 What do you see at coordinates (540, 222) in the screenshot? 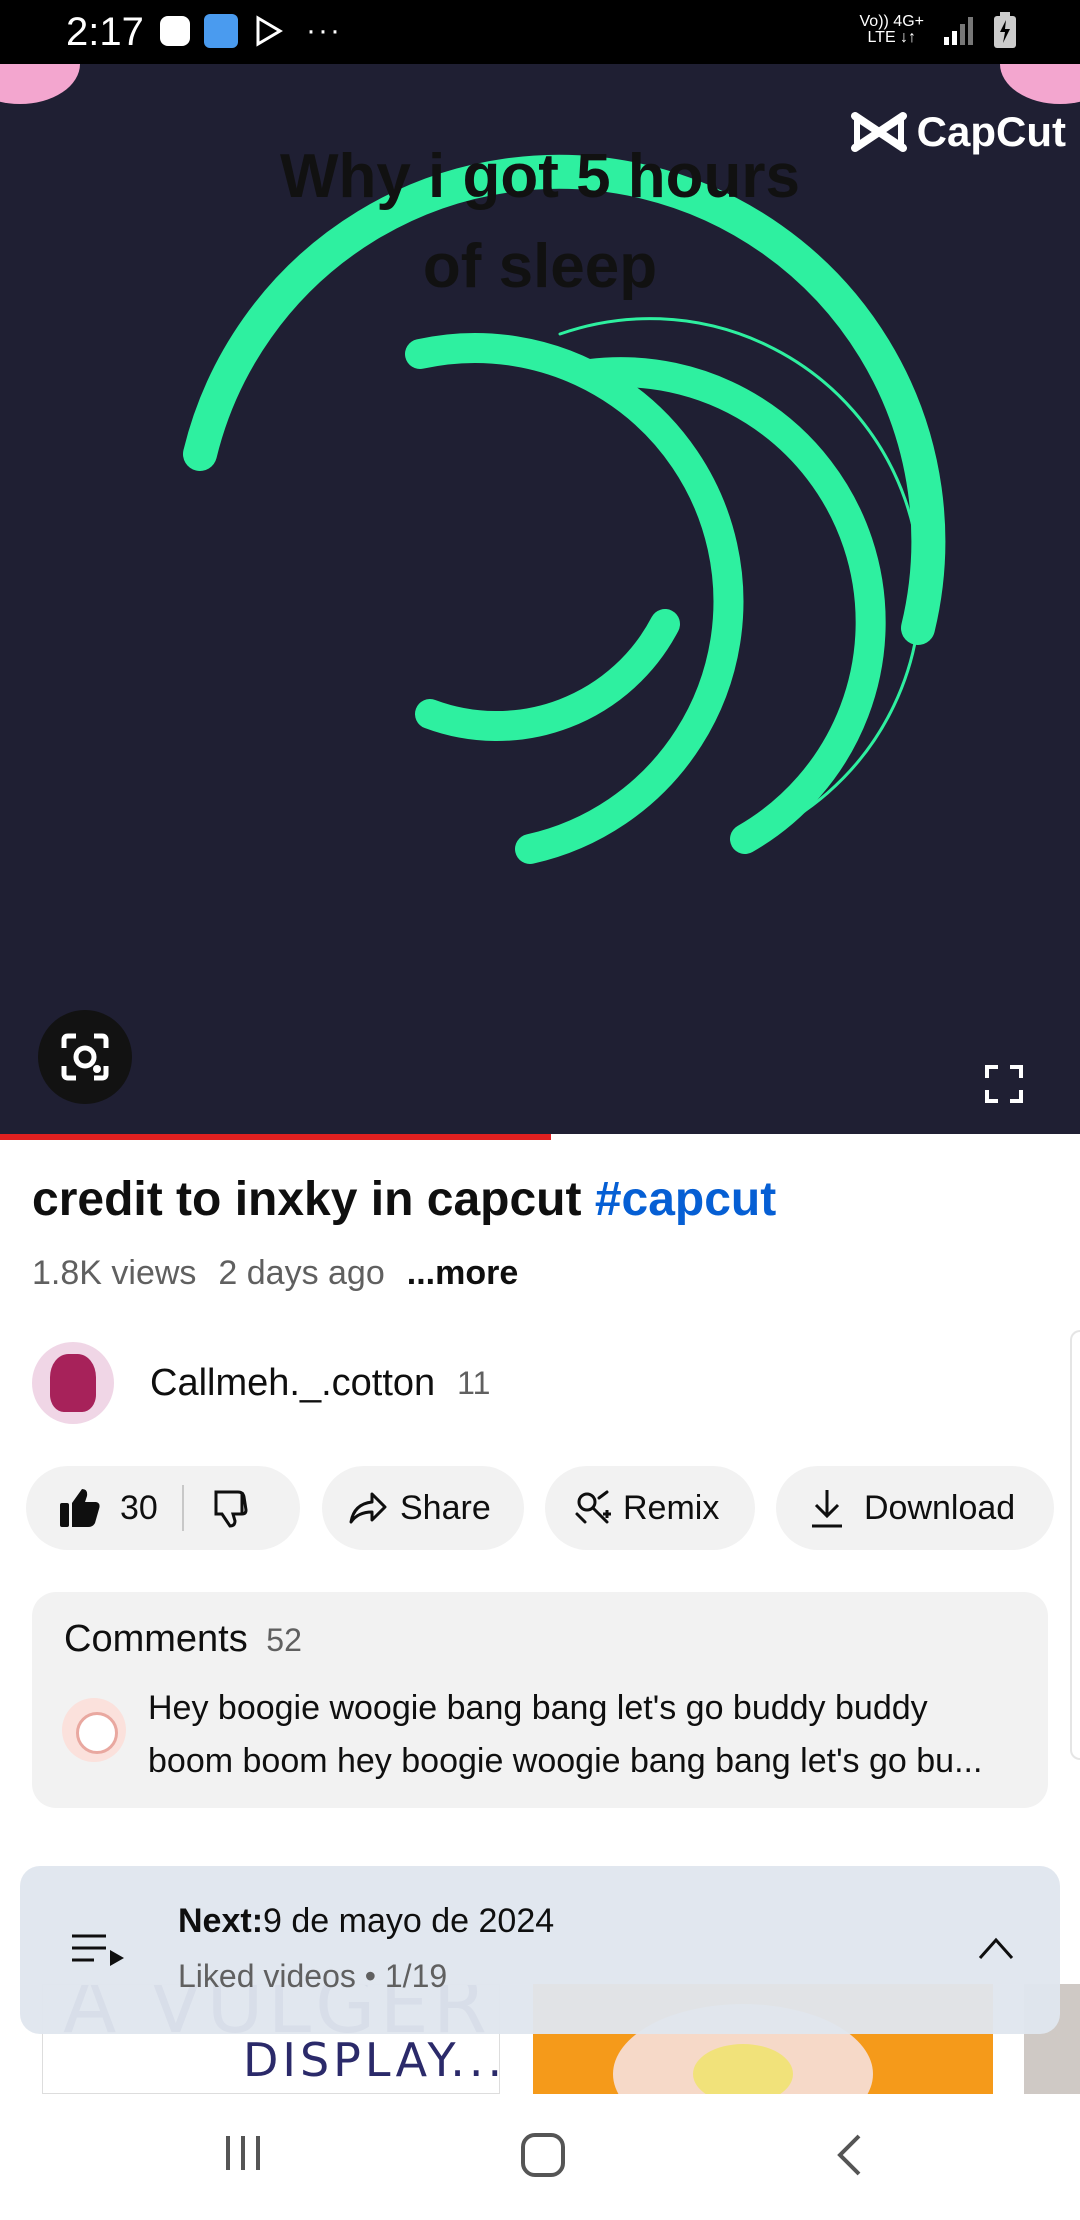
I see `video-overlay-text: Why i got 5 hours of sleep` at bounding box center [540, 222].